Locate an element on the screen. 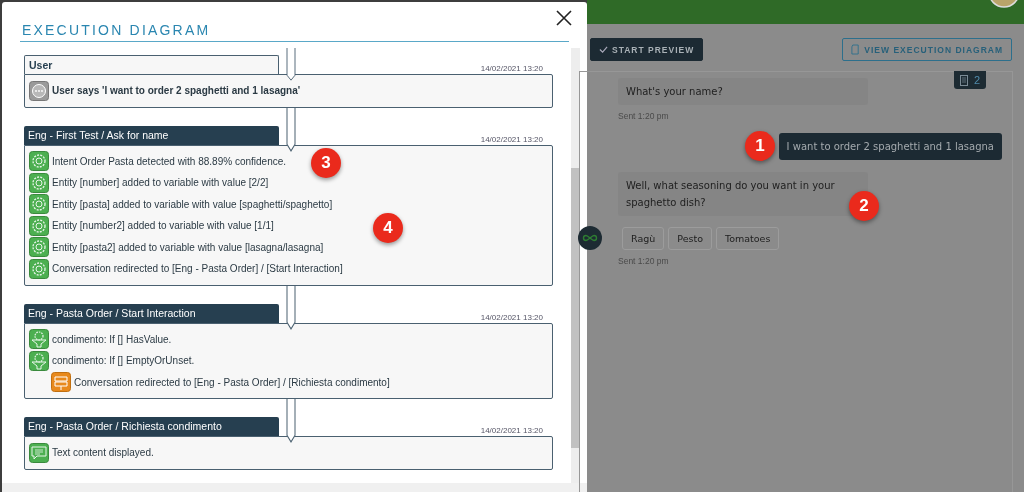  step-title: Eng - First Test / Ask for name is located at coordinates (151, 135).